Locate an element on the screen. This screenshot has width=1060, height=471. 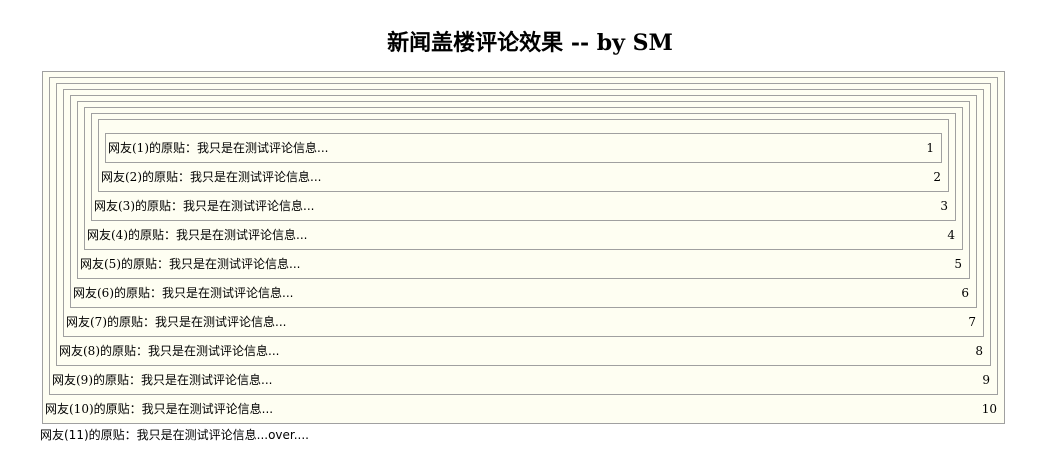
comment-author: 网友(3)的原贴： is located at coordinates (138, 206).